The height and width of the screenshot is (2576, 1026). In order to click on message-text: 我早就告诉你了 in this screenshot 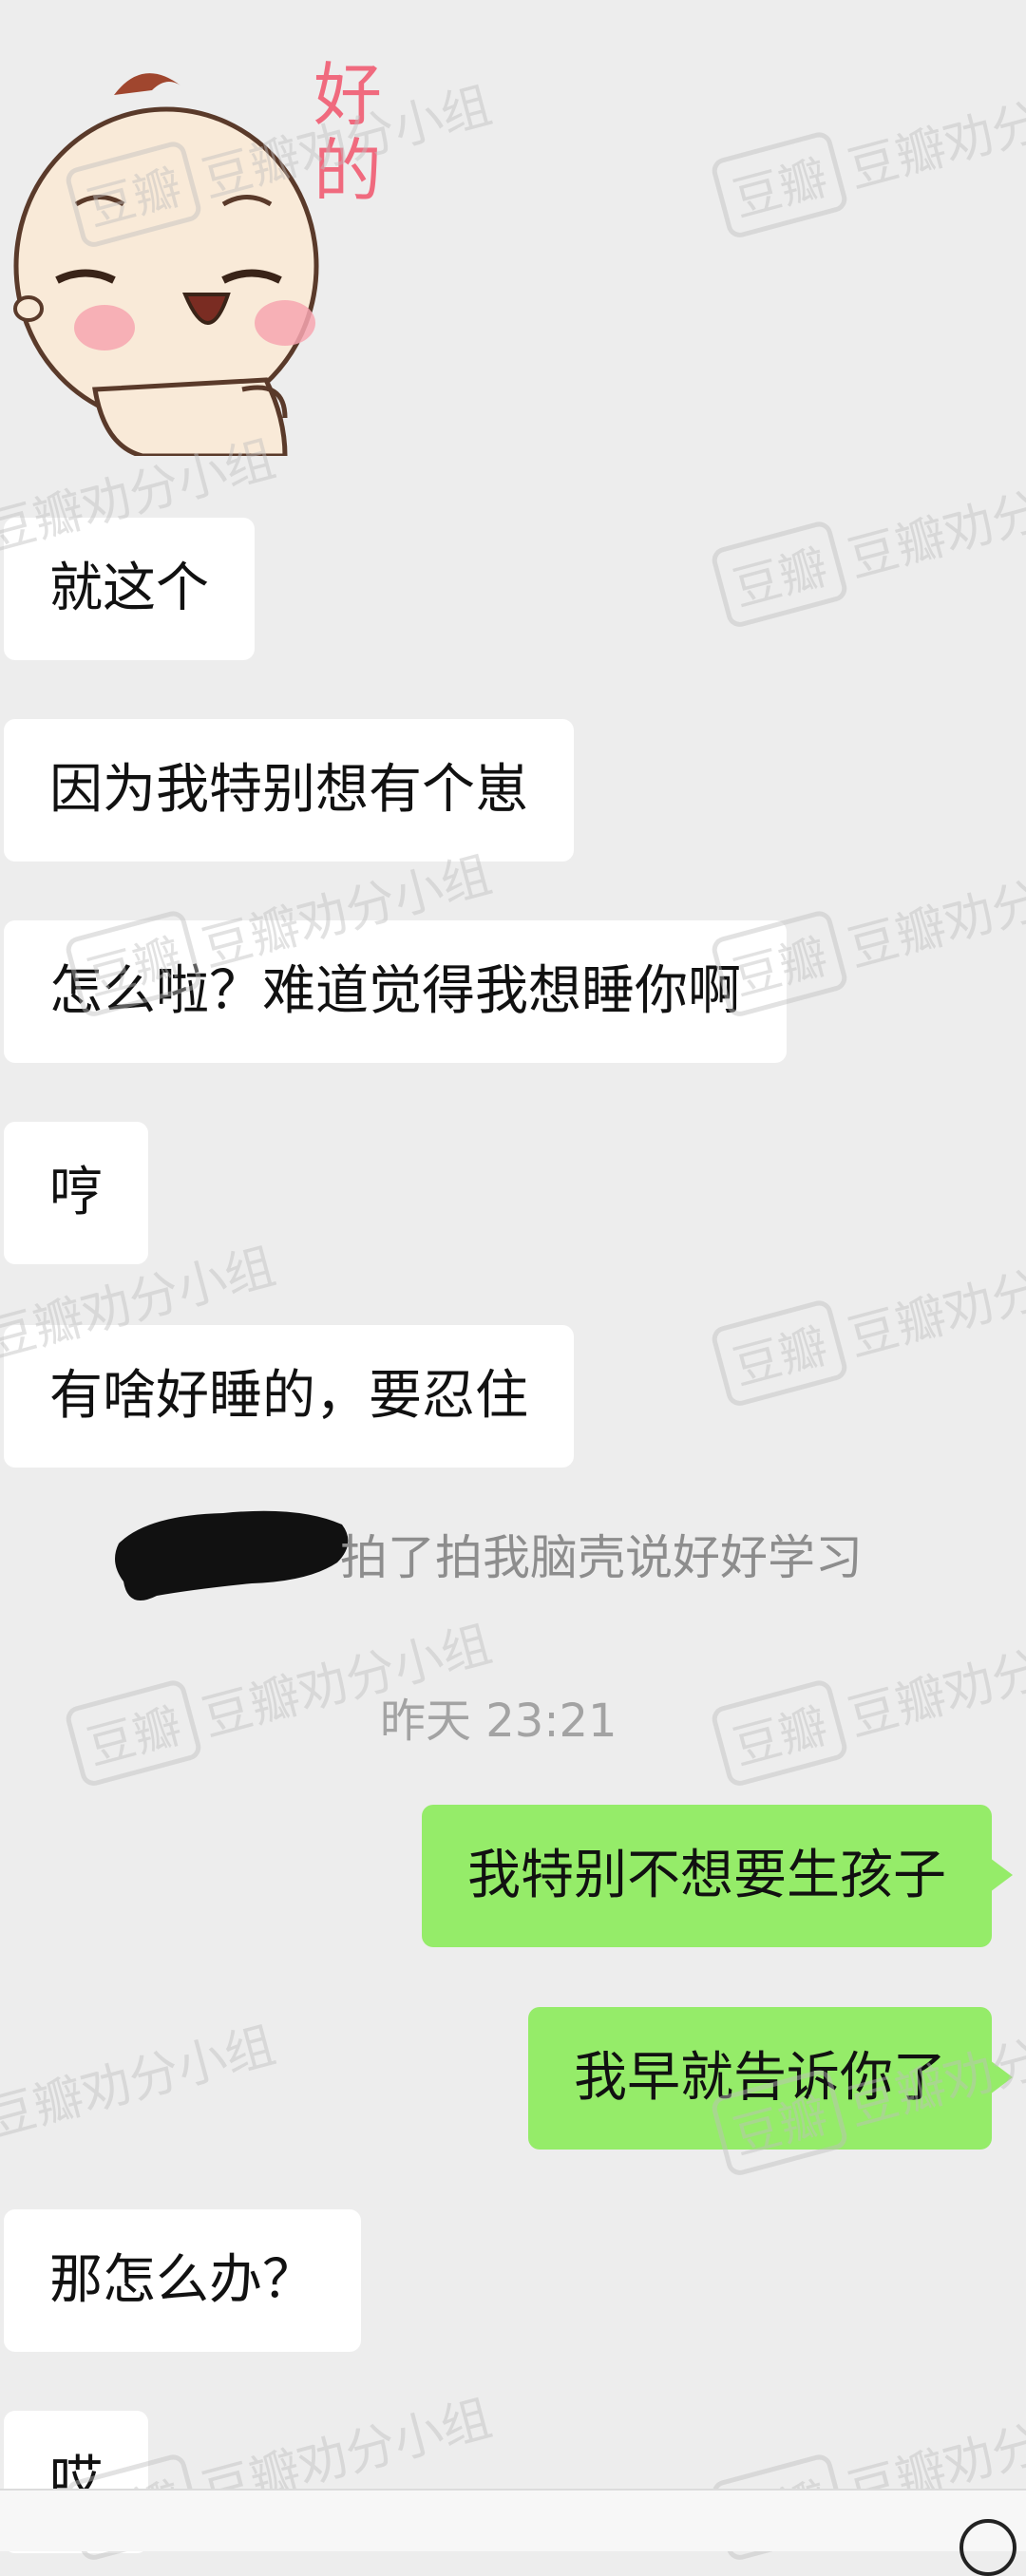, I will do `click(760, 2078)`.